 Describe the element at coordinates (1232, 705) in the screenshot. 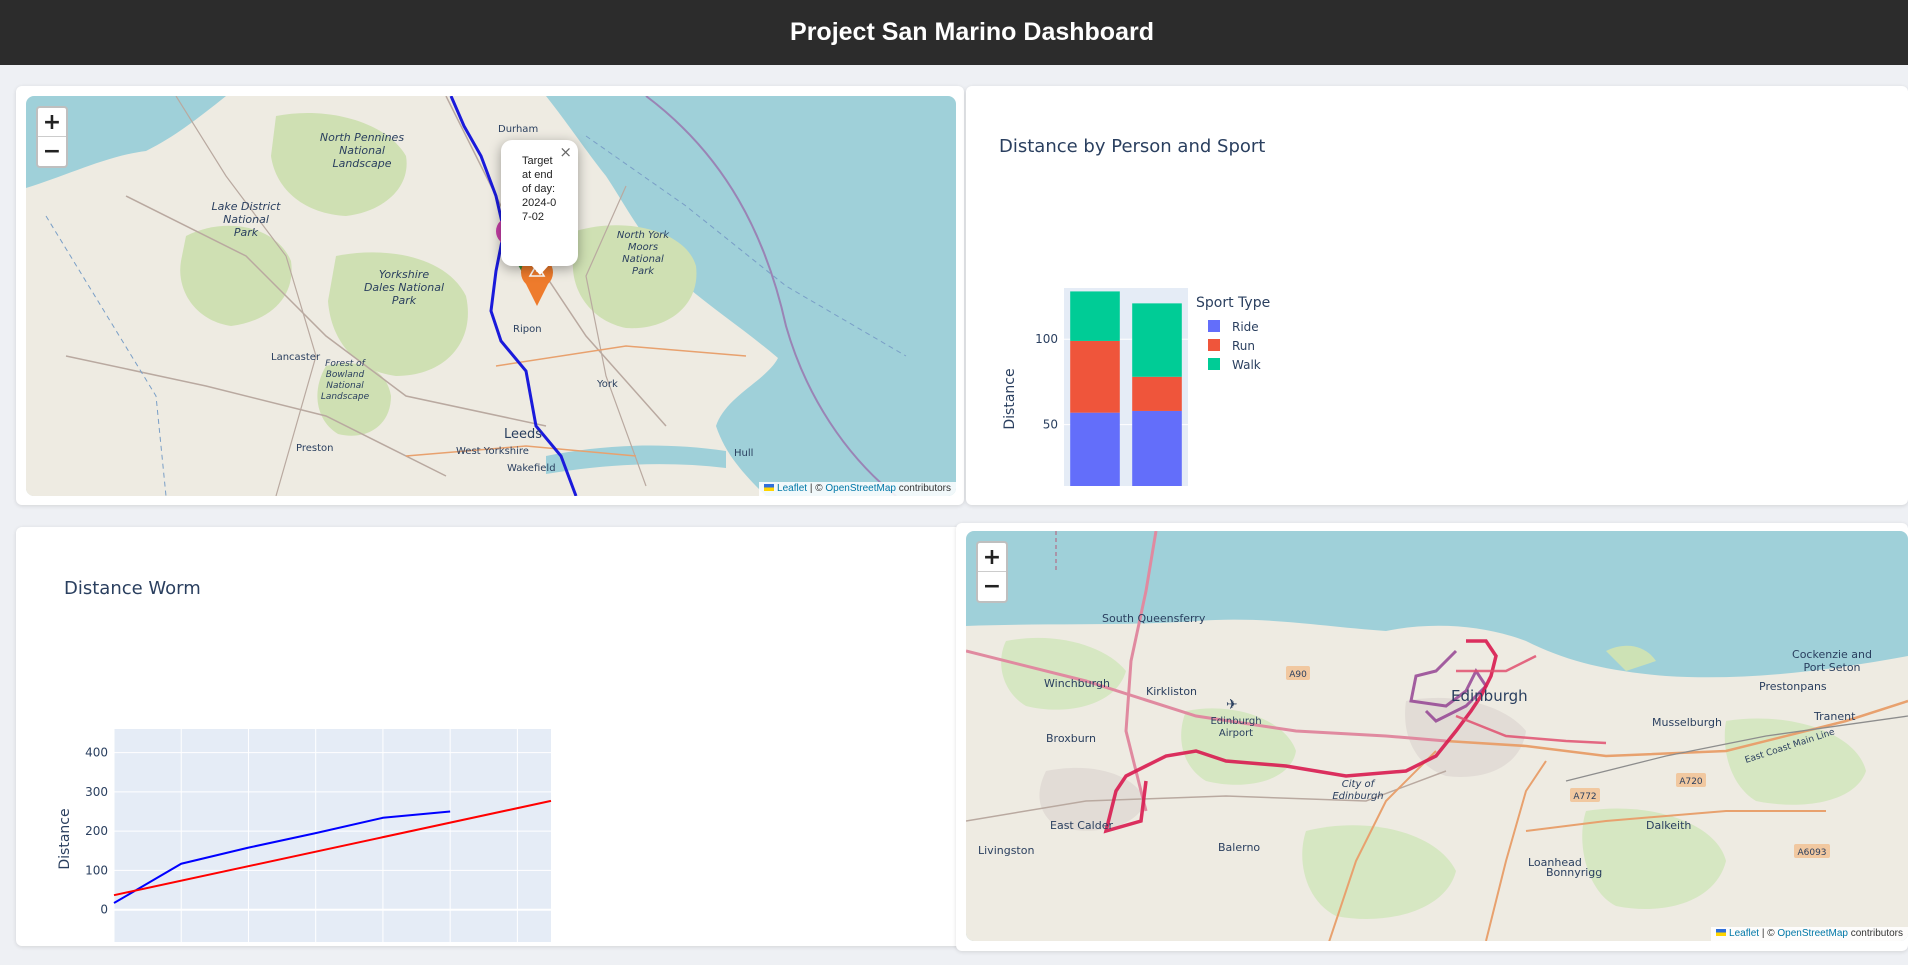

I see `airport-icon: ✈` at that location.